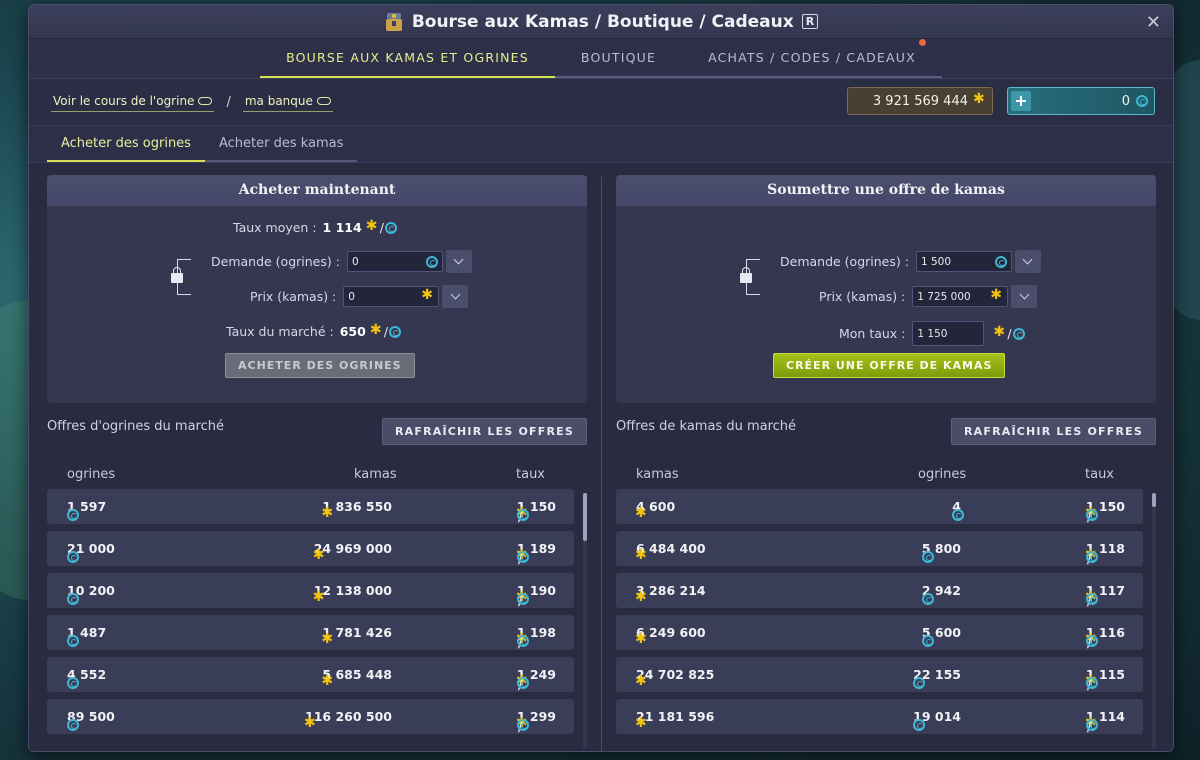  Describe the element at coordinates (844, 261) in the screenshot. I see `demand-label: Demande (ogrines) :` at that location.